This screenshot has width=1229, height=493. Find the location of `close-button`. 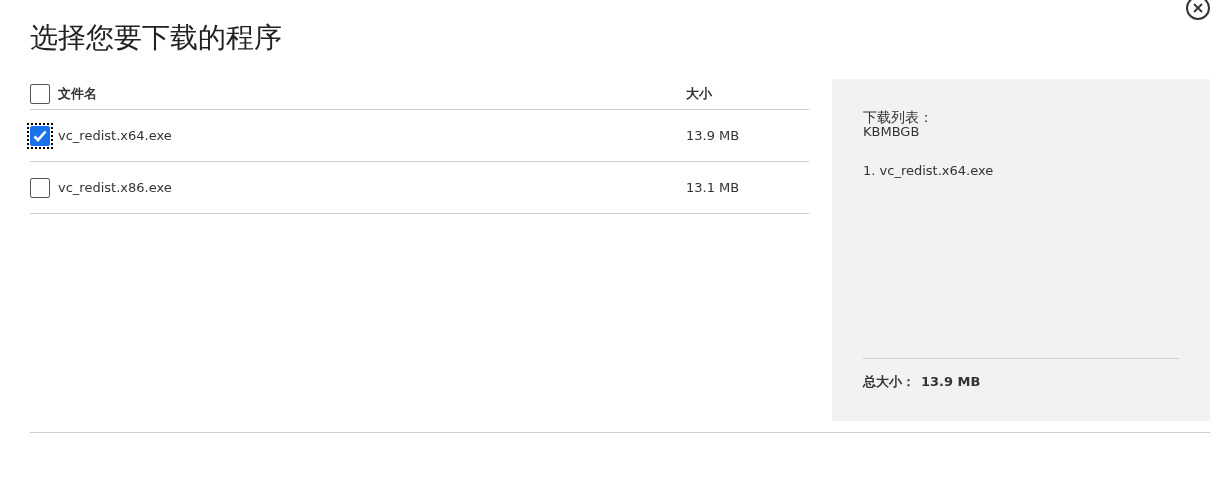

close-button is located at coordinates (1198, 10).